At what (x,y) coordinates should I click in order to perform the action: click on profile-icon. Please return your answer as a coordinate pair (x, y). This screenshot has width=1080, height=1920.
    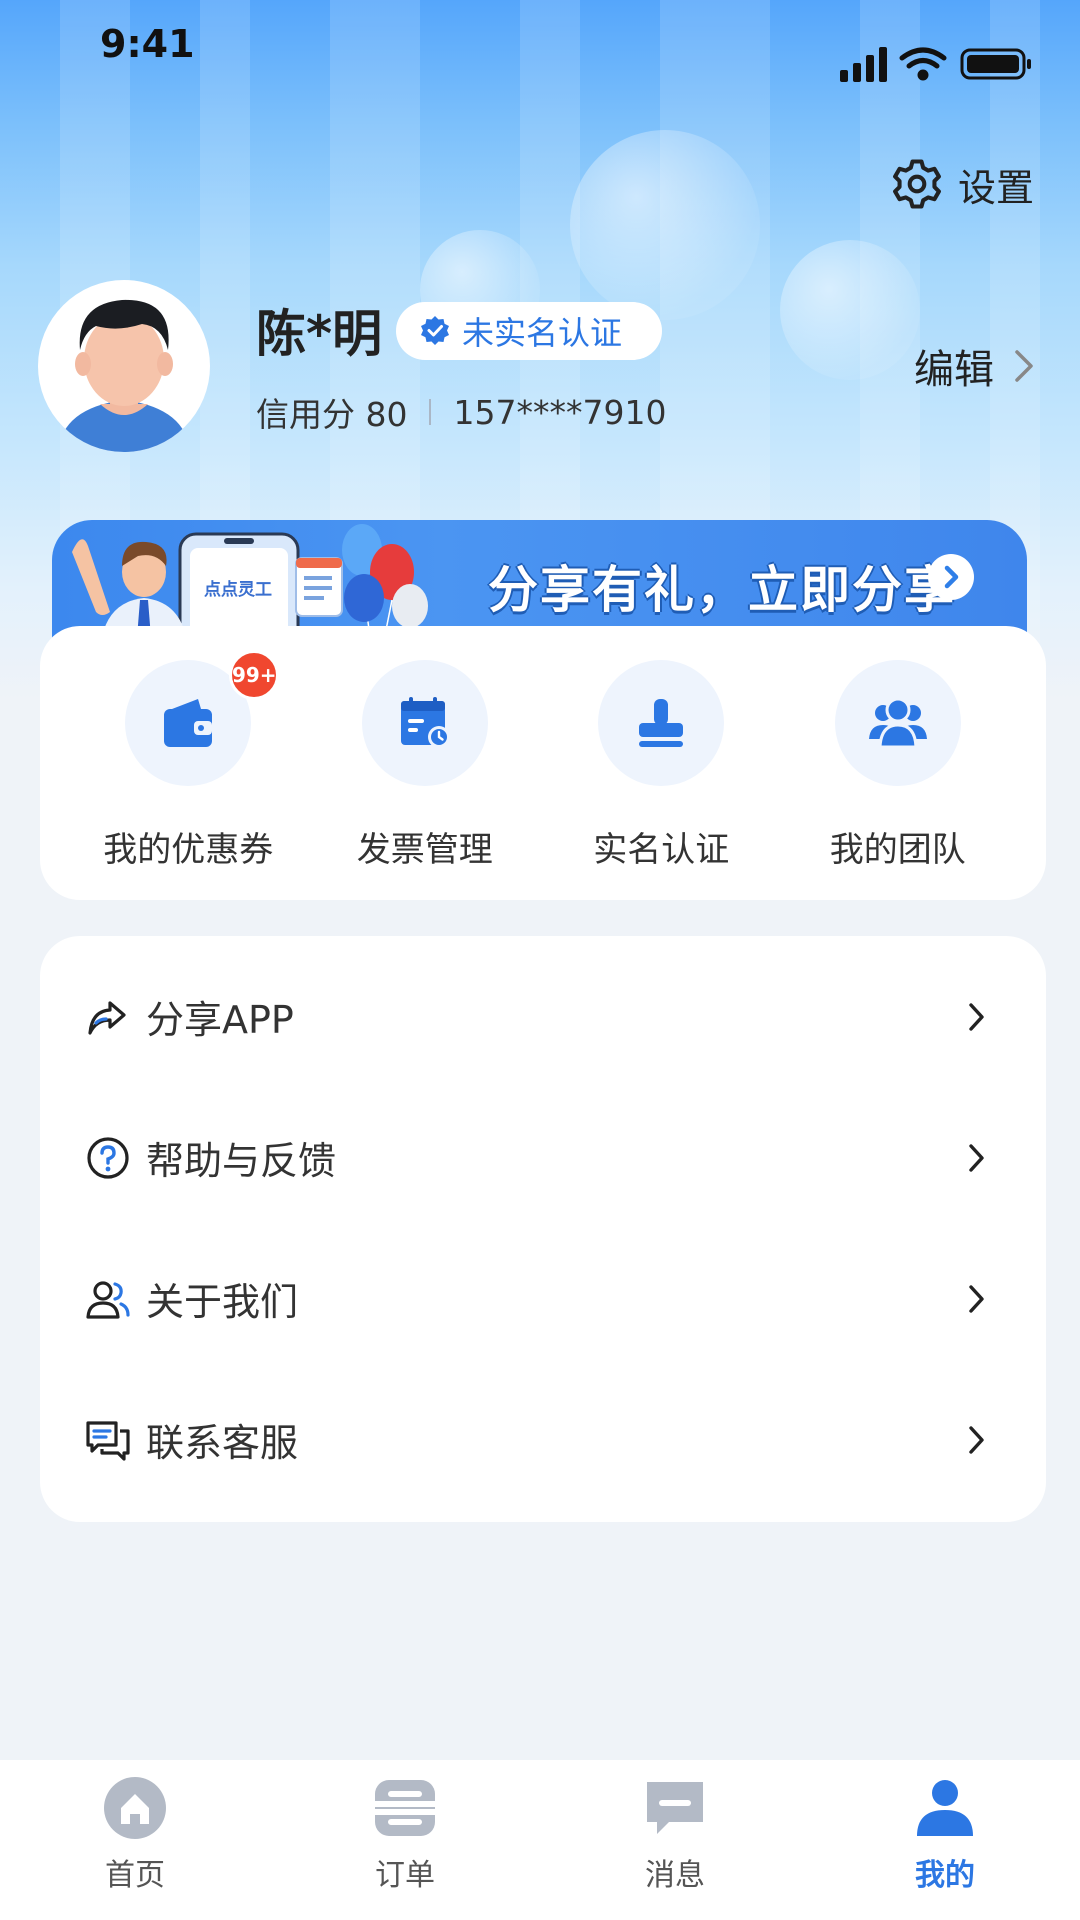
    Looking at the image, I should click on (945, 1808).